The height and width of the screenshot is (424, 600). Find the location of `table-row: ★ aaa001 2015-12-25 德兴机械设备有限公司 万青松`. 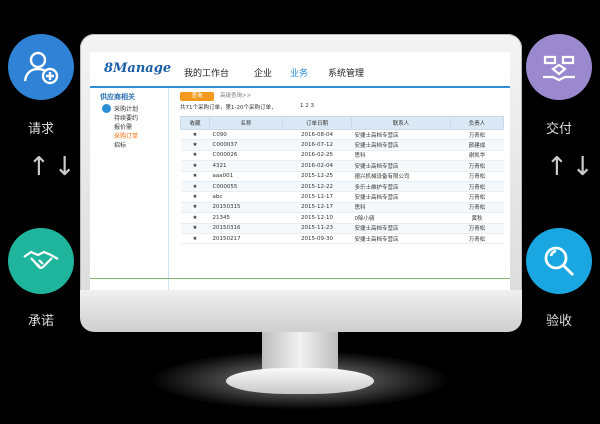

table-row: ★ aaa001 2015-12-25 德兴机械设备有限公司 万青松 is located at coordinates (342, 176).